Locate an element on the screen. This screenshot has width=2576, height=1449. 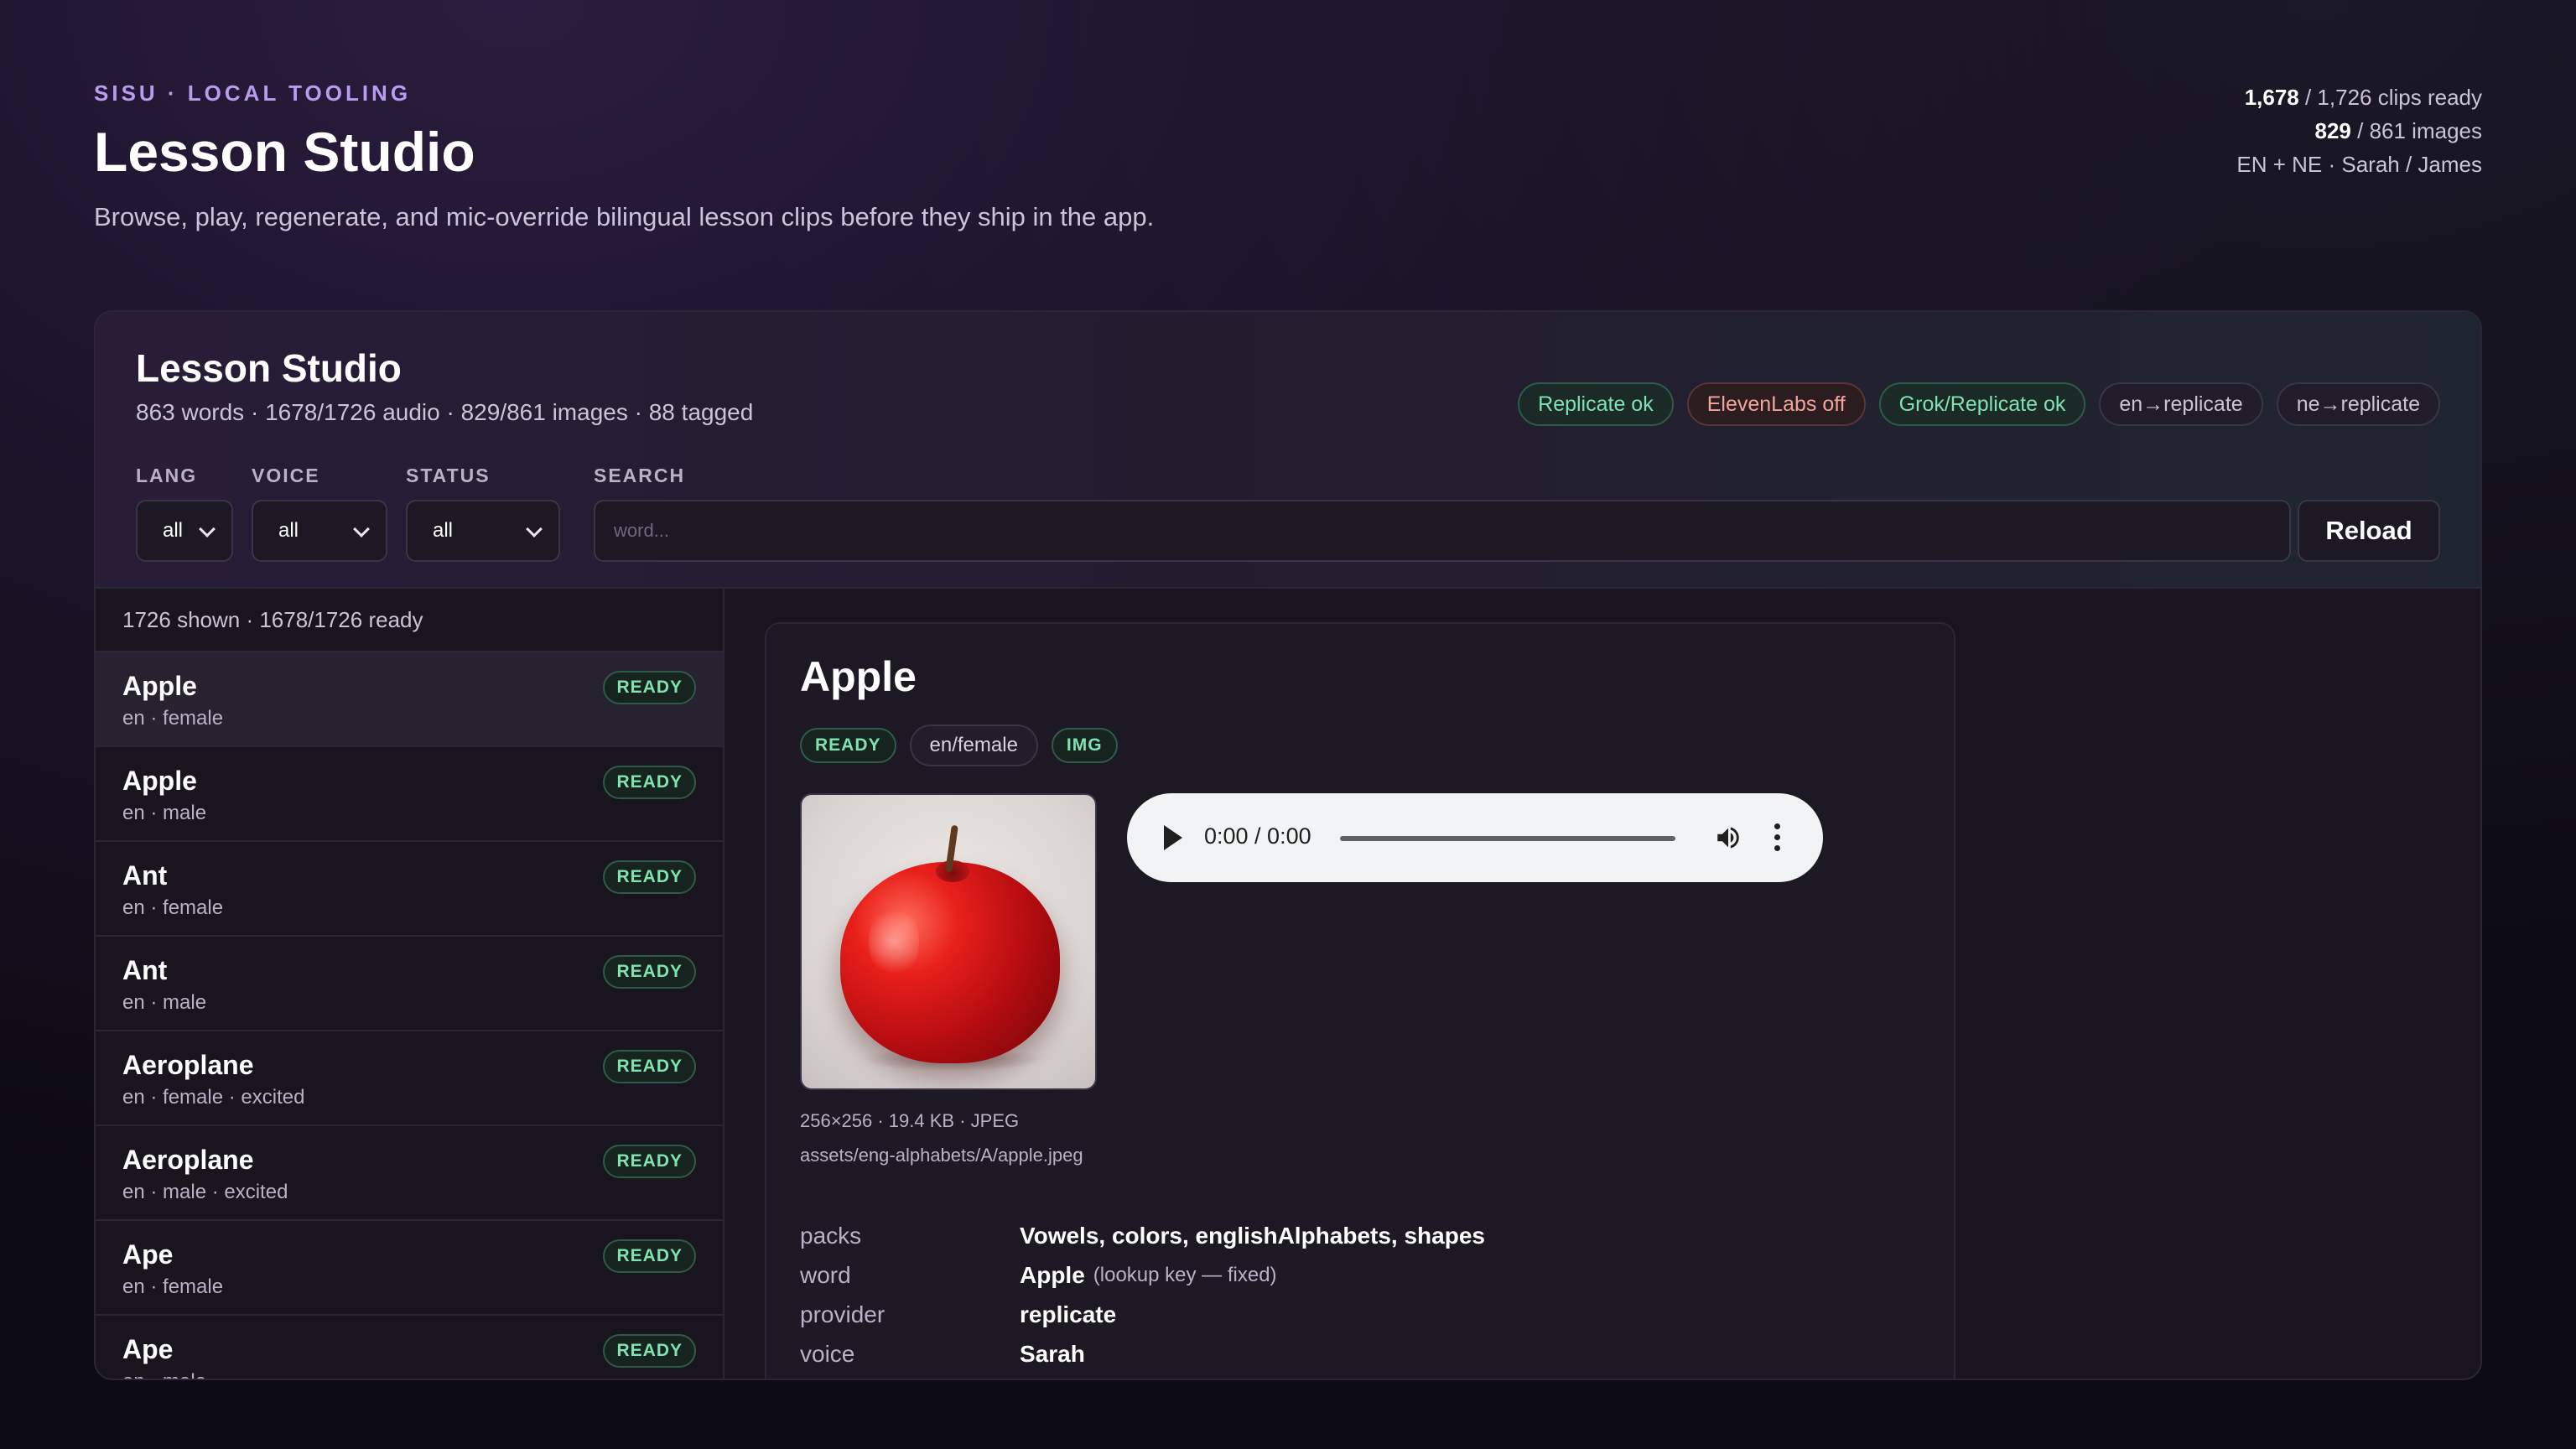
detail-title: Apple is located at coordinates (858, 676).